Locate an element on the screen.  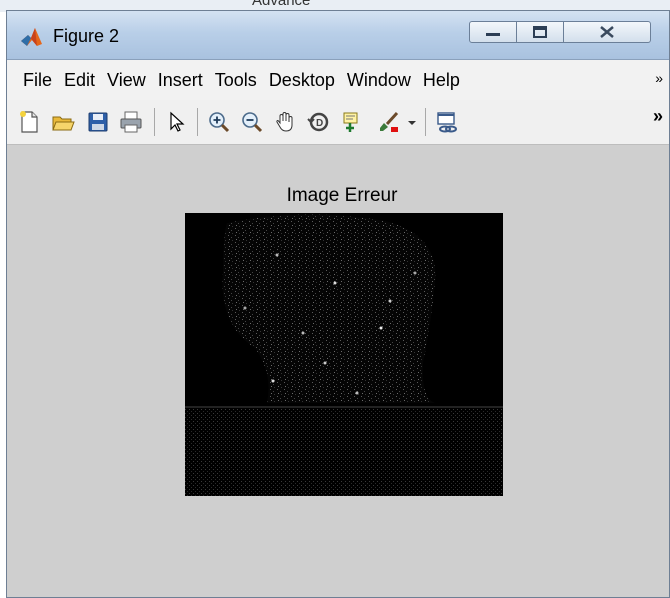
maximize-button is located at coordinates (540, 32).